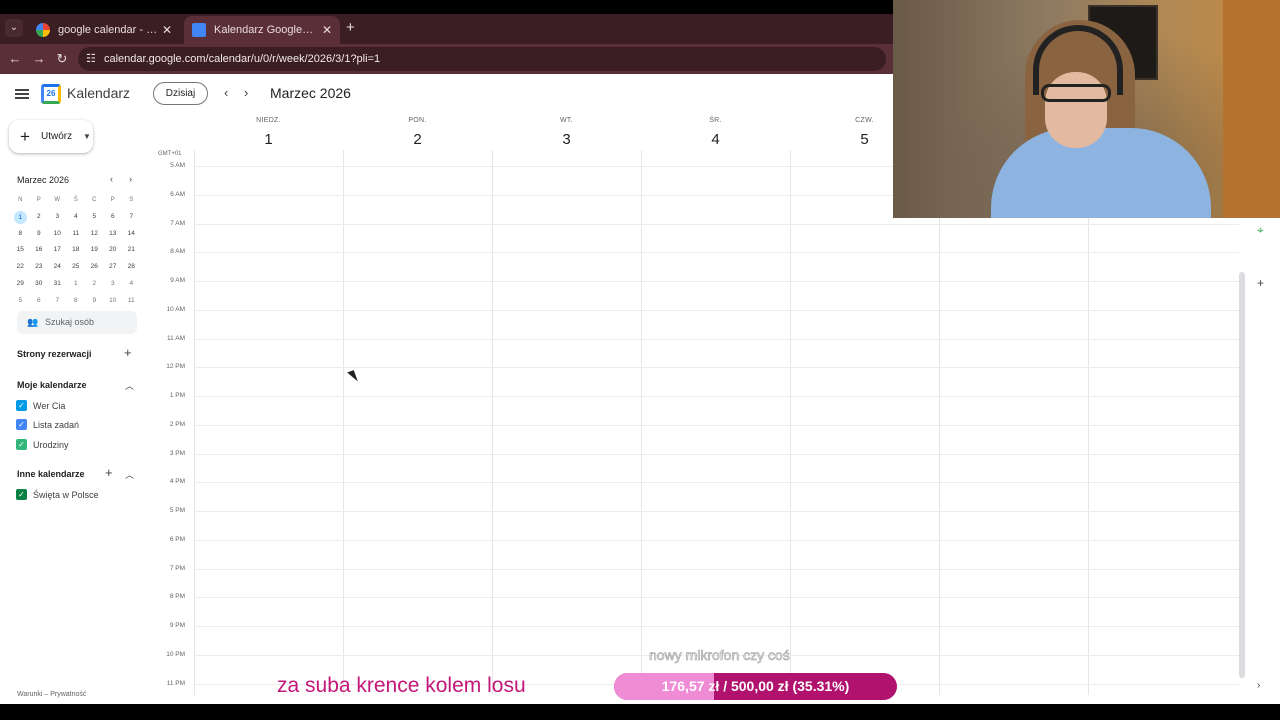  Describe the element at coordinates (98, 93) in the screenshot. I see `app-title: Kalendarz` at that location.